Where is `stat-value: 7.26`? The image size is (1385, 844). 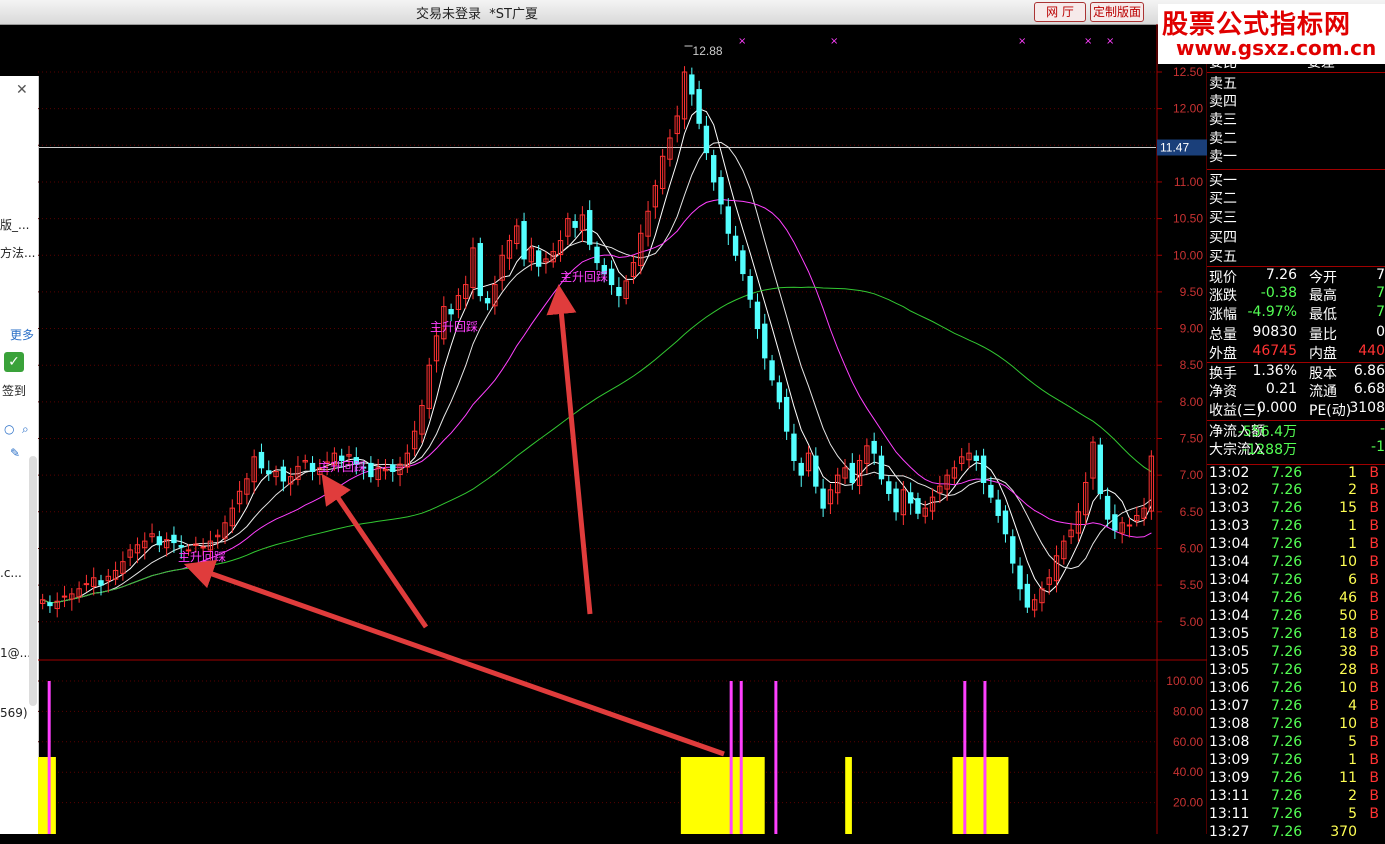
stat-value: 7.26 is located at coordinates (1281, 275).